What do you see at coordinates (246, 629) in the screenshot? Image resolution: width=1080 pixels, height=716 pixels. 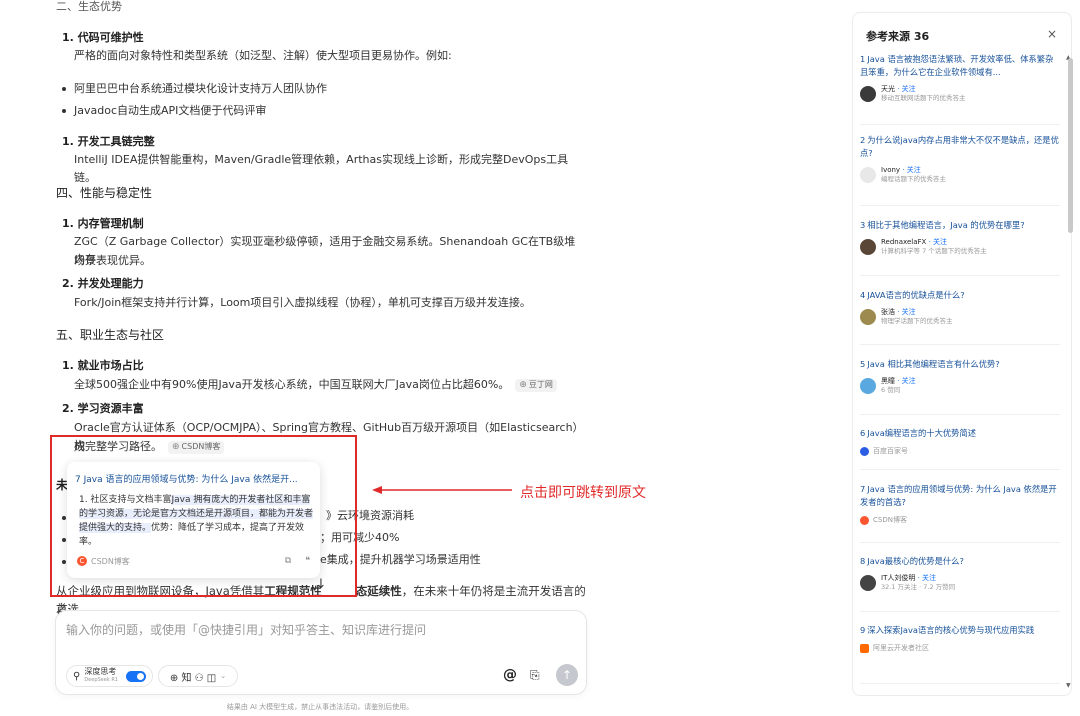 I see `question-input: 输入你的问题，或使用「@快捷引用」对知乎答主、知识库进行提问` at bounding box center [246, 629].